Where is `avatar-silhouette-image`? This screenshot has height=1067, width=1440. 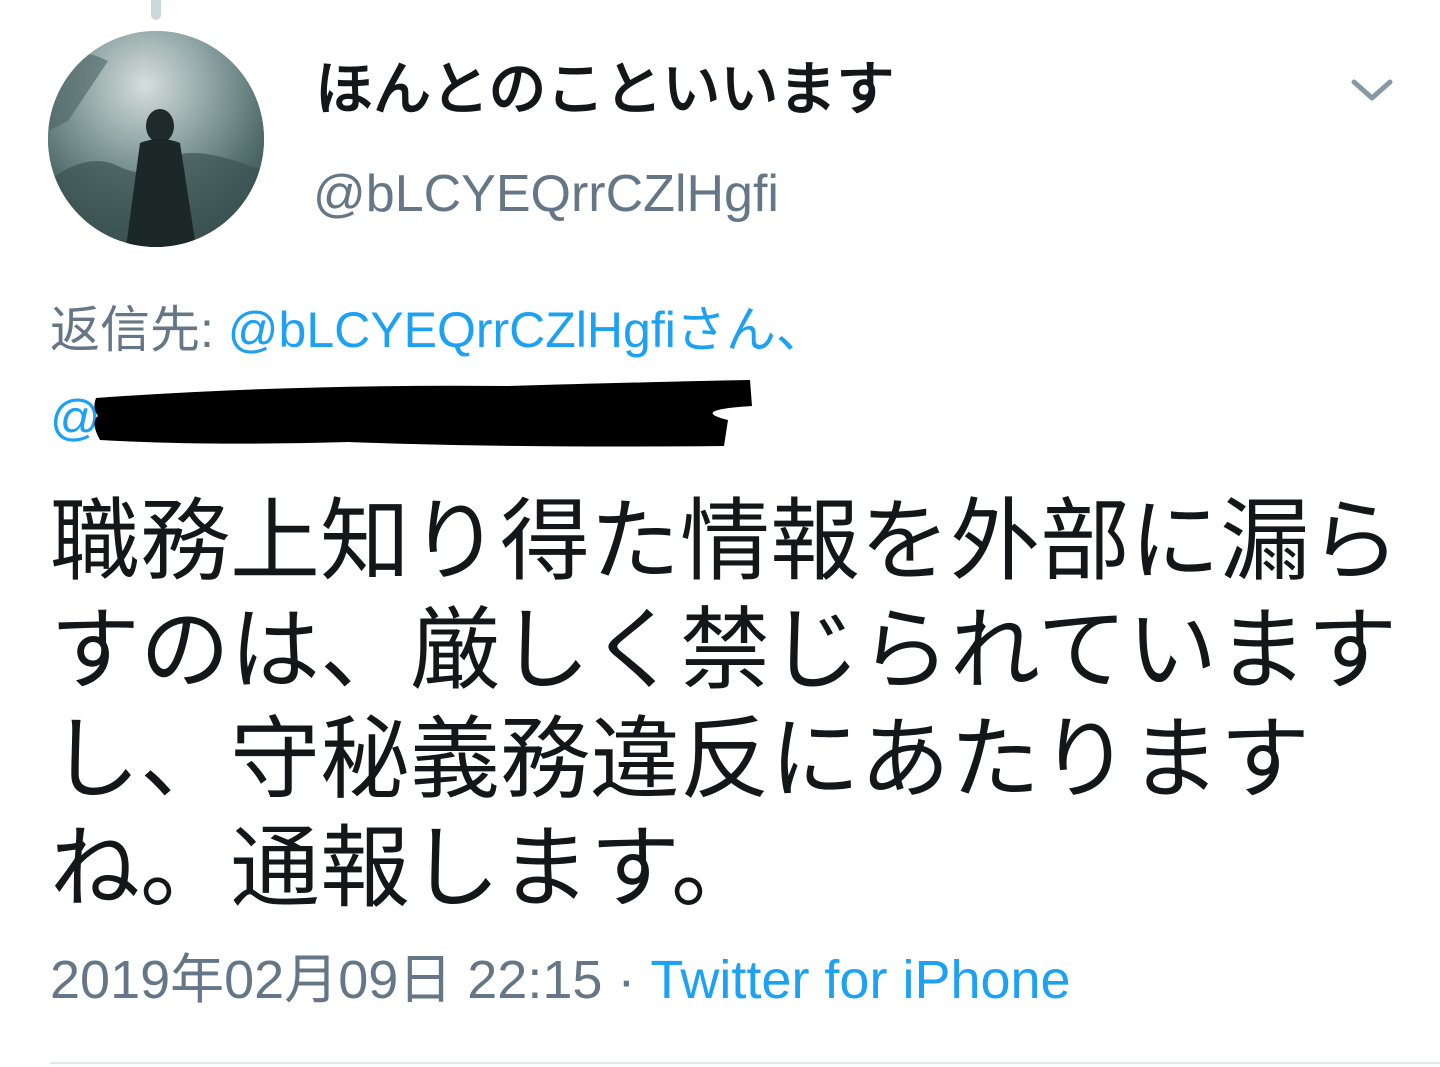
avatar-silhouette-image is located at coordinates (156, 139).